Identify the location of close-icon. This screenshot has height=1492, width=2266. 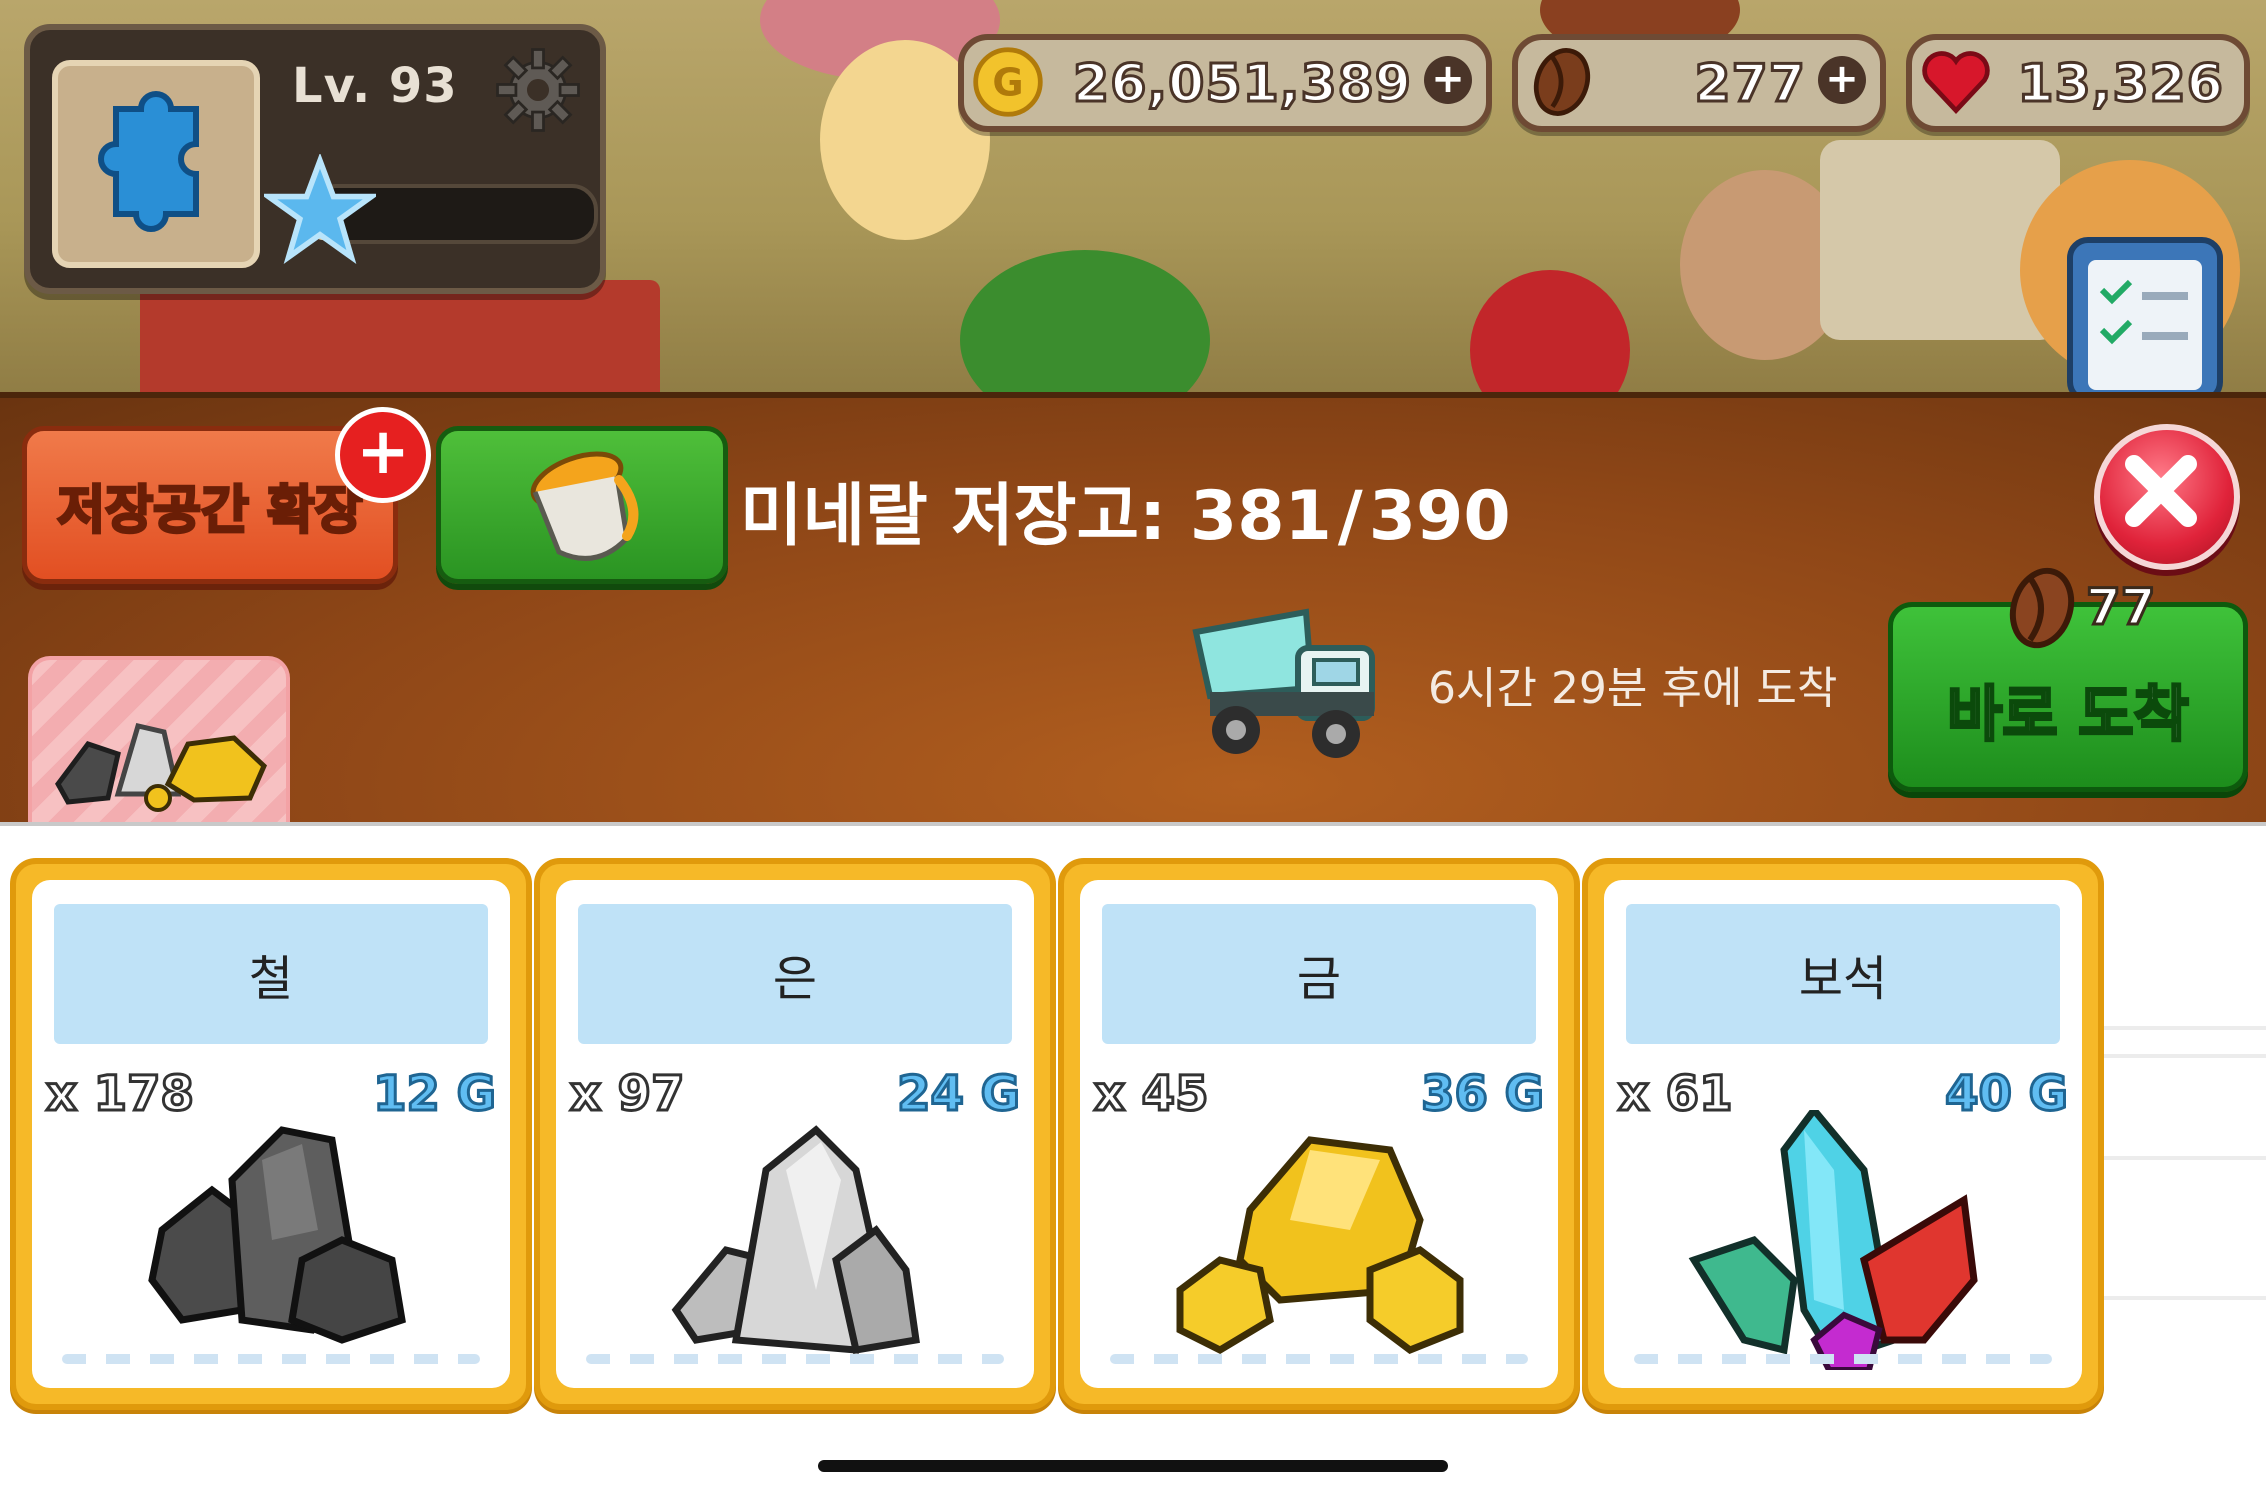
(2161, 491).